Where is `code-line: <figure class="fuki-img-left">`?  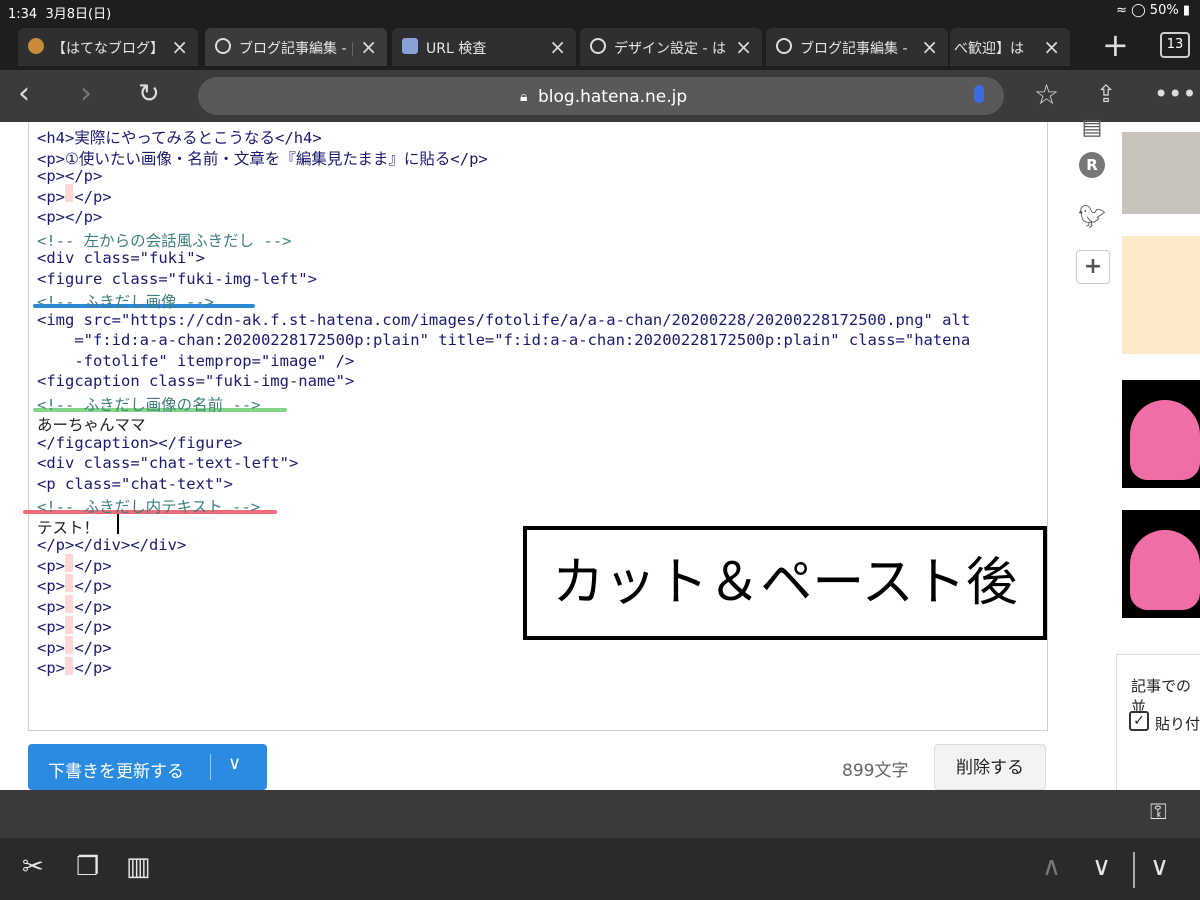 code-line: <figure class="fuki-img-left"> is located at coordinates (177, 279).